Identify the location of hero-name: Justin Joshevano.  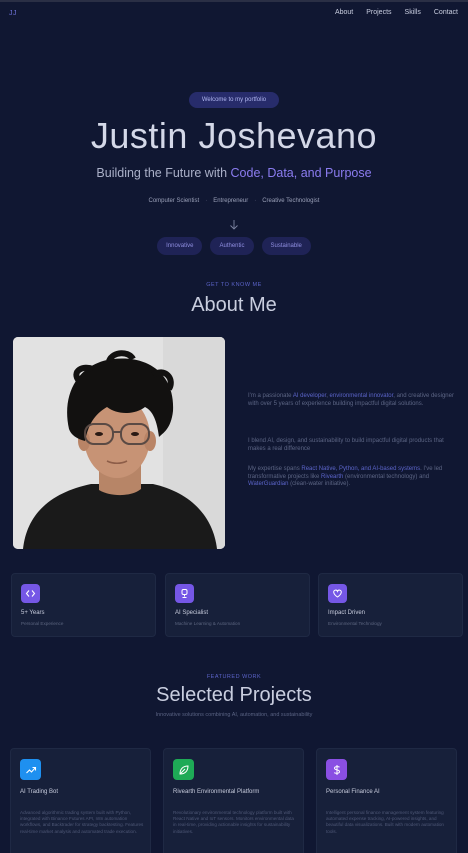
(234, 135).